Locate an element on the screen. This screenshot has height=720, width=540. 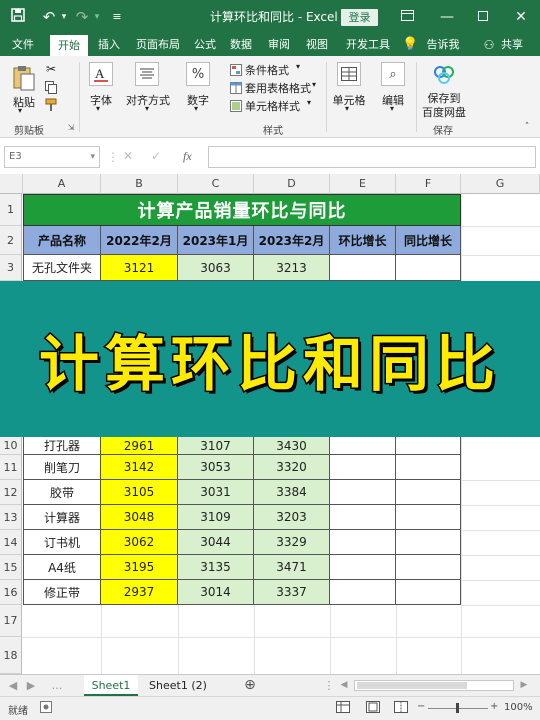
sales-2022-02-cell: 3195 is located at coordinates (139, 567).